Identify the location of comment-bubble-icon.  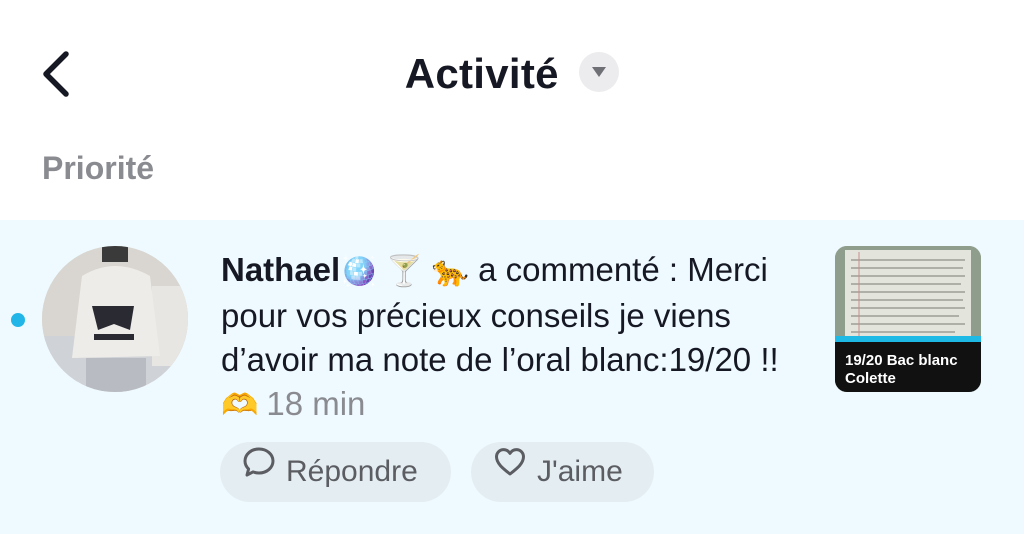
(259, 470).